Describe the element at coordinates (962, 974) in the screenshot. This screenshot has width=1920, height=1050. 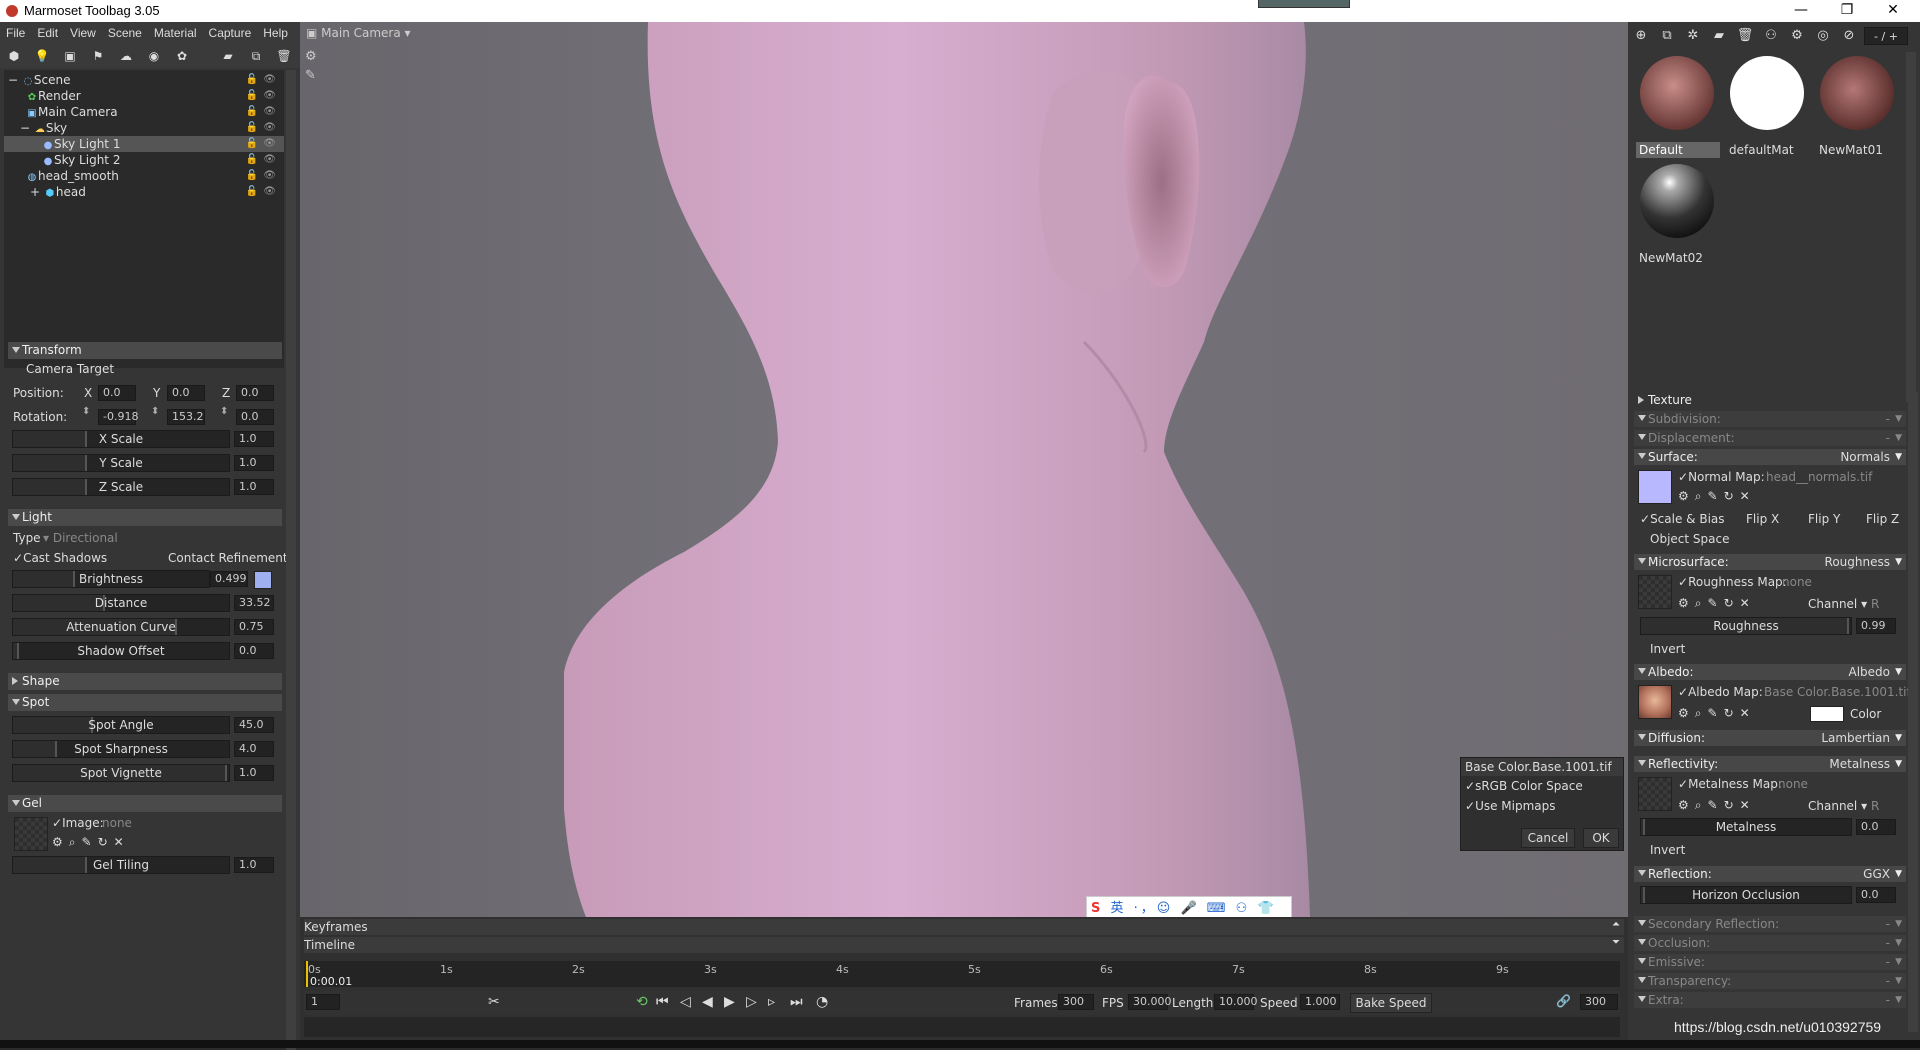
I see `timeline-ruler: 0s 1s 2s 3s 4s 5s 6s 7s 8s 9s 0:00.01` at that location.